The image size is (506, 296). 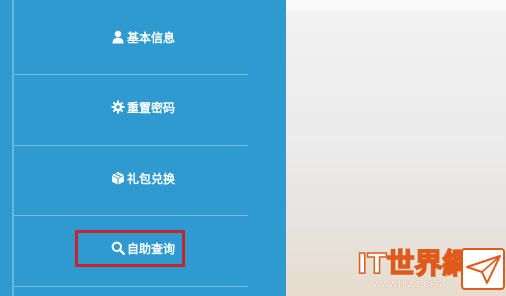 I want to click on gift-box-icon, so click(x=118, y=178).